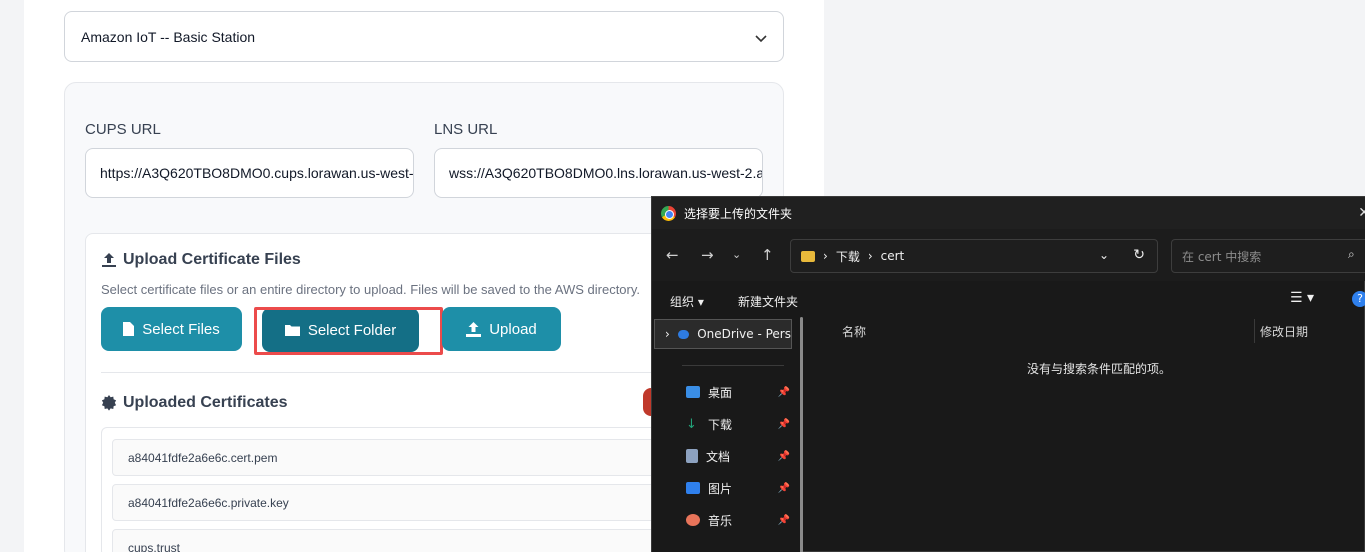 This screenshot has width=1365, height=552. Describe the element at coordinates (205, 402) in the screenshot. I see `uploaded-title-text: Uploaded Certificates` at that location.